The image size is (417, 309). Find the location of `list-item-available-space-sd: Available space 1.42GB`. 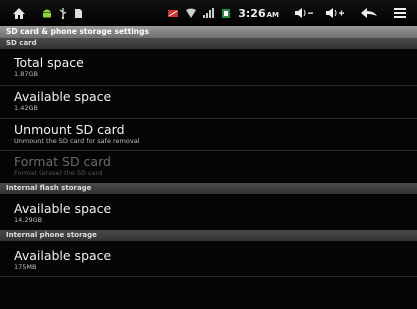

list-item-available-space-sd: Available space 1.42GB is located at coordinates (208, 102).